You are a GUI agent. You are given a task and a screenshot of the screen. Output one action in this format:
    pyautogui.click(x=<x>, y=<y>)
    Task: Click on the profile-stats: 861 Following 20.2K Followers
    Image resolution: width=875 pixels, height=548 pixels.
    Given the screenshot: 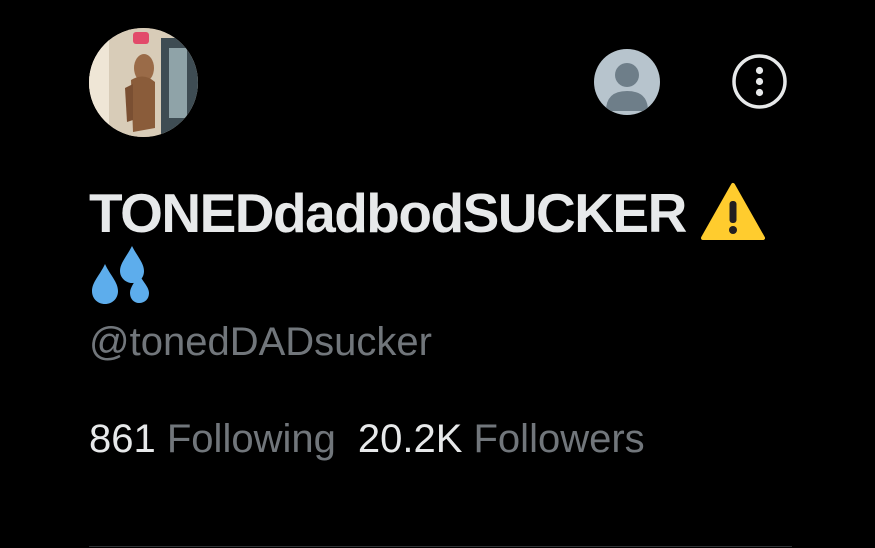 What is the action you would take?
    pyautogui.click(x=367, y=439)
    